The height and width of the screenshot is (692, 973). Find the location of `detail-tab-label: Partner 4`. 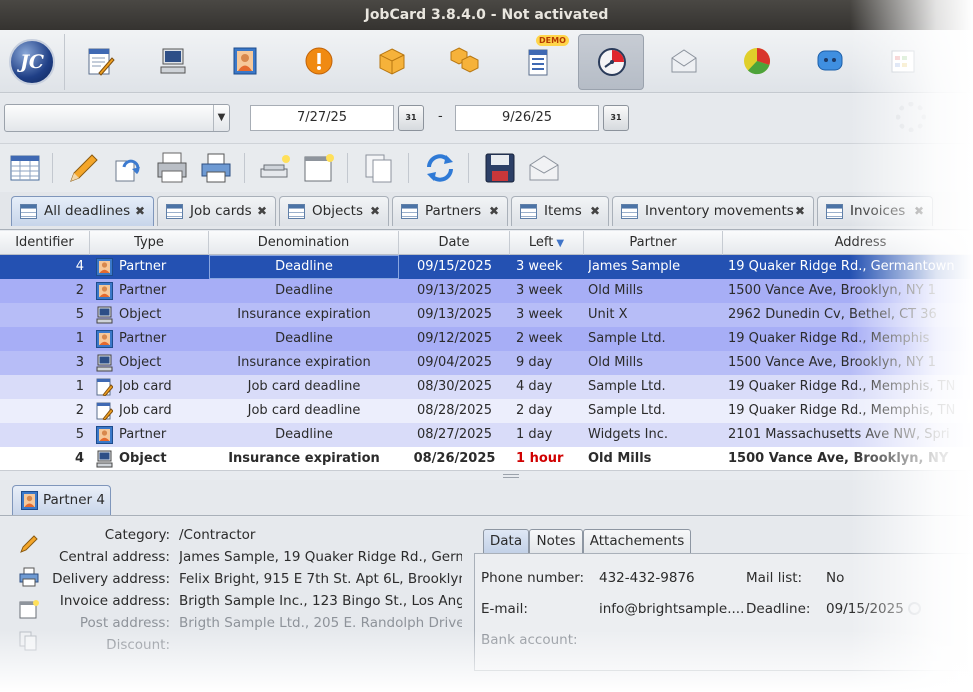

detail-tab-label: Partner 4 is located at coordinates (74, 500).